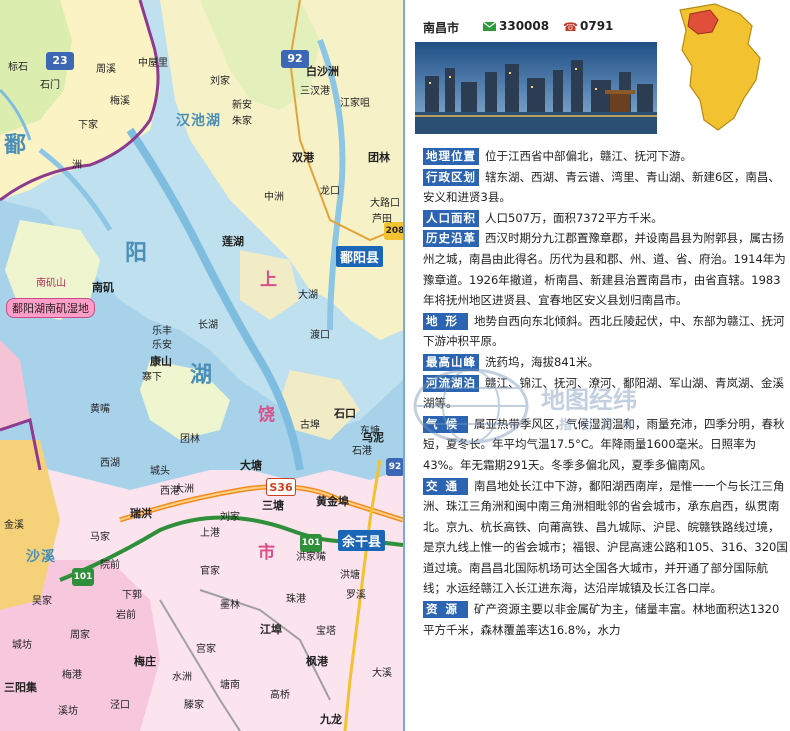  Describe the element at coordinates (315, 91) in the screenshot. I see `map-place: 三汊港` at that location.